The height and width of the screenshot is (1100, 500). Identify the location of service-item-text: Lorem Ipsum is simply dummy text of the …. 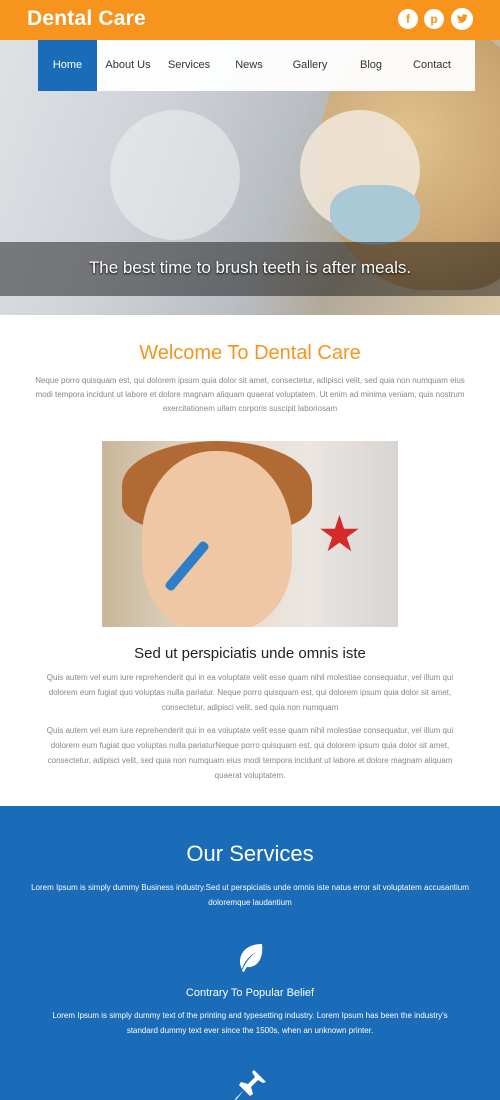
(250, 1023).